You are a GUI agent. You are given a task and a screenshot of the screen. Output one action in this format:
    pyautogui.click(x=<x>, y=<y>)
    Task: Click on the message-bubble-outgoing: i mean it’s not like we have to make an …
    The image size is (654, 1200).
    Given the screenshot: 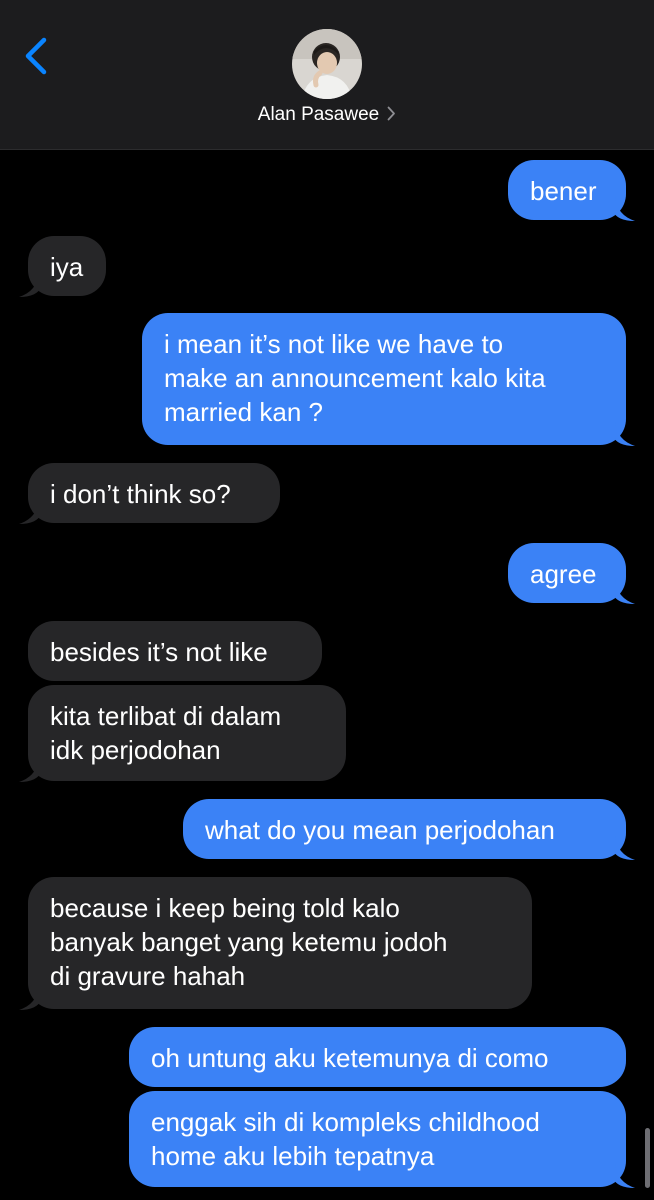 What is the action you would take?
    pyautogui.click(x=388, y=379)
    